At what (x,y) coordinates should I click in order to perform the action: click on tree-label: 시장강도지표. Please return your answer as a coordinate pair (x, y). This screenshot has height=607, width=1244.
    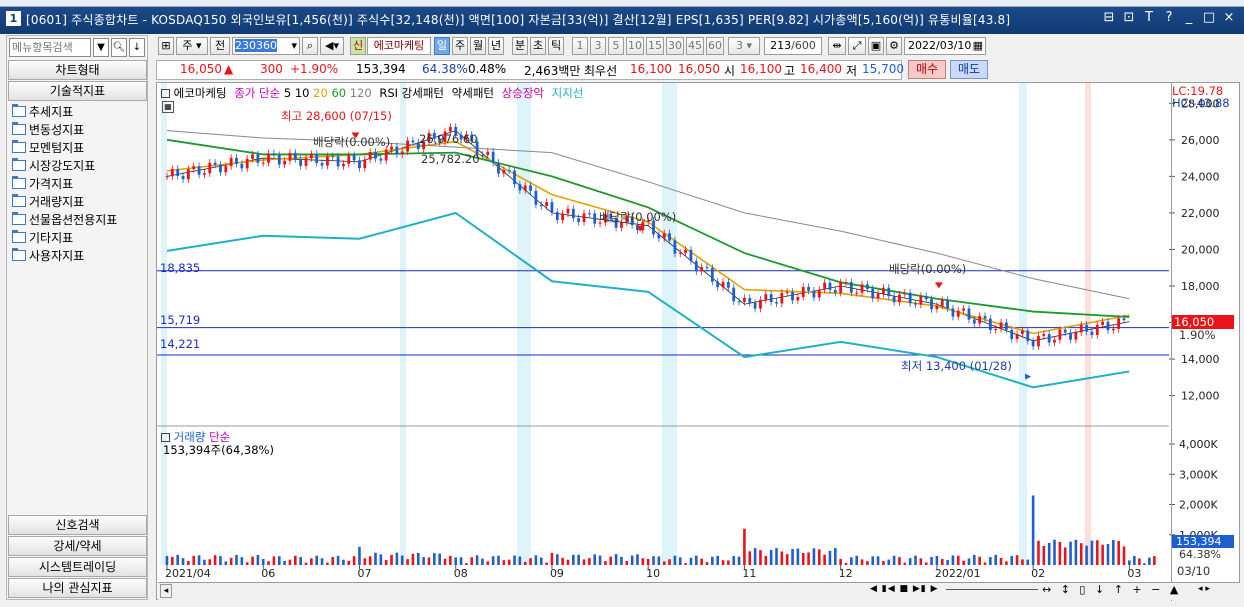
    Looking at the image, I should click on (62, 165).